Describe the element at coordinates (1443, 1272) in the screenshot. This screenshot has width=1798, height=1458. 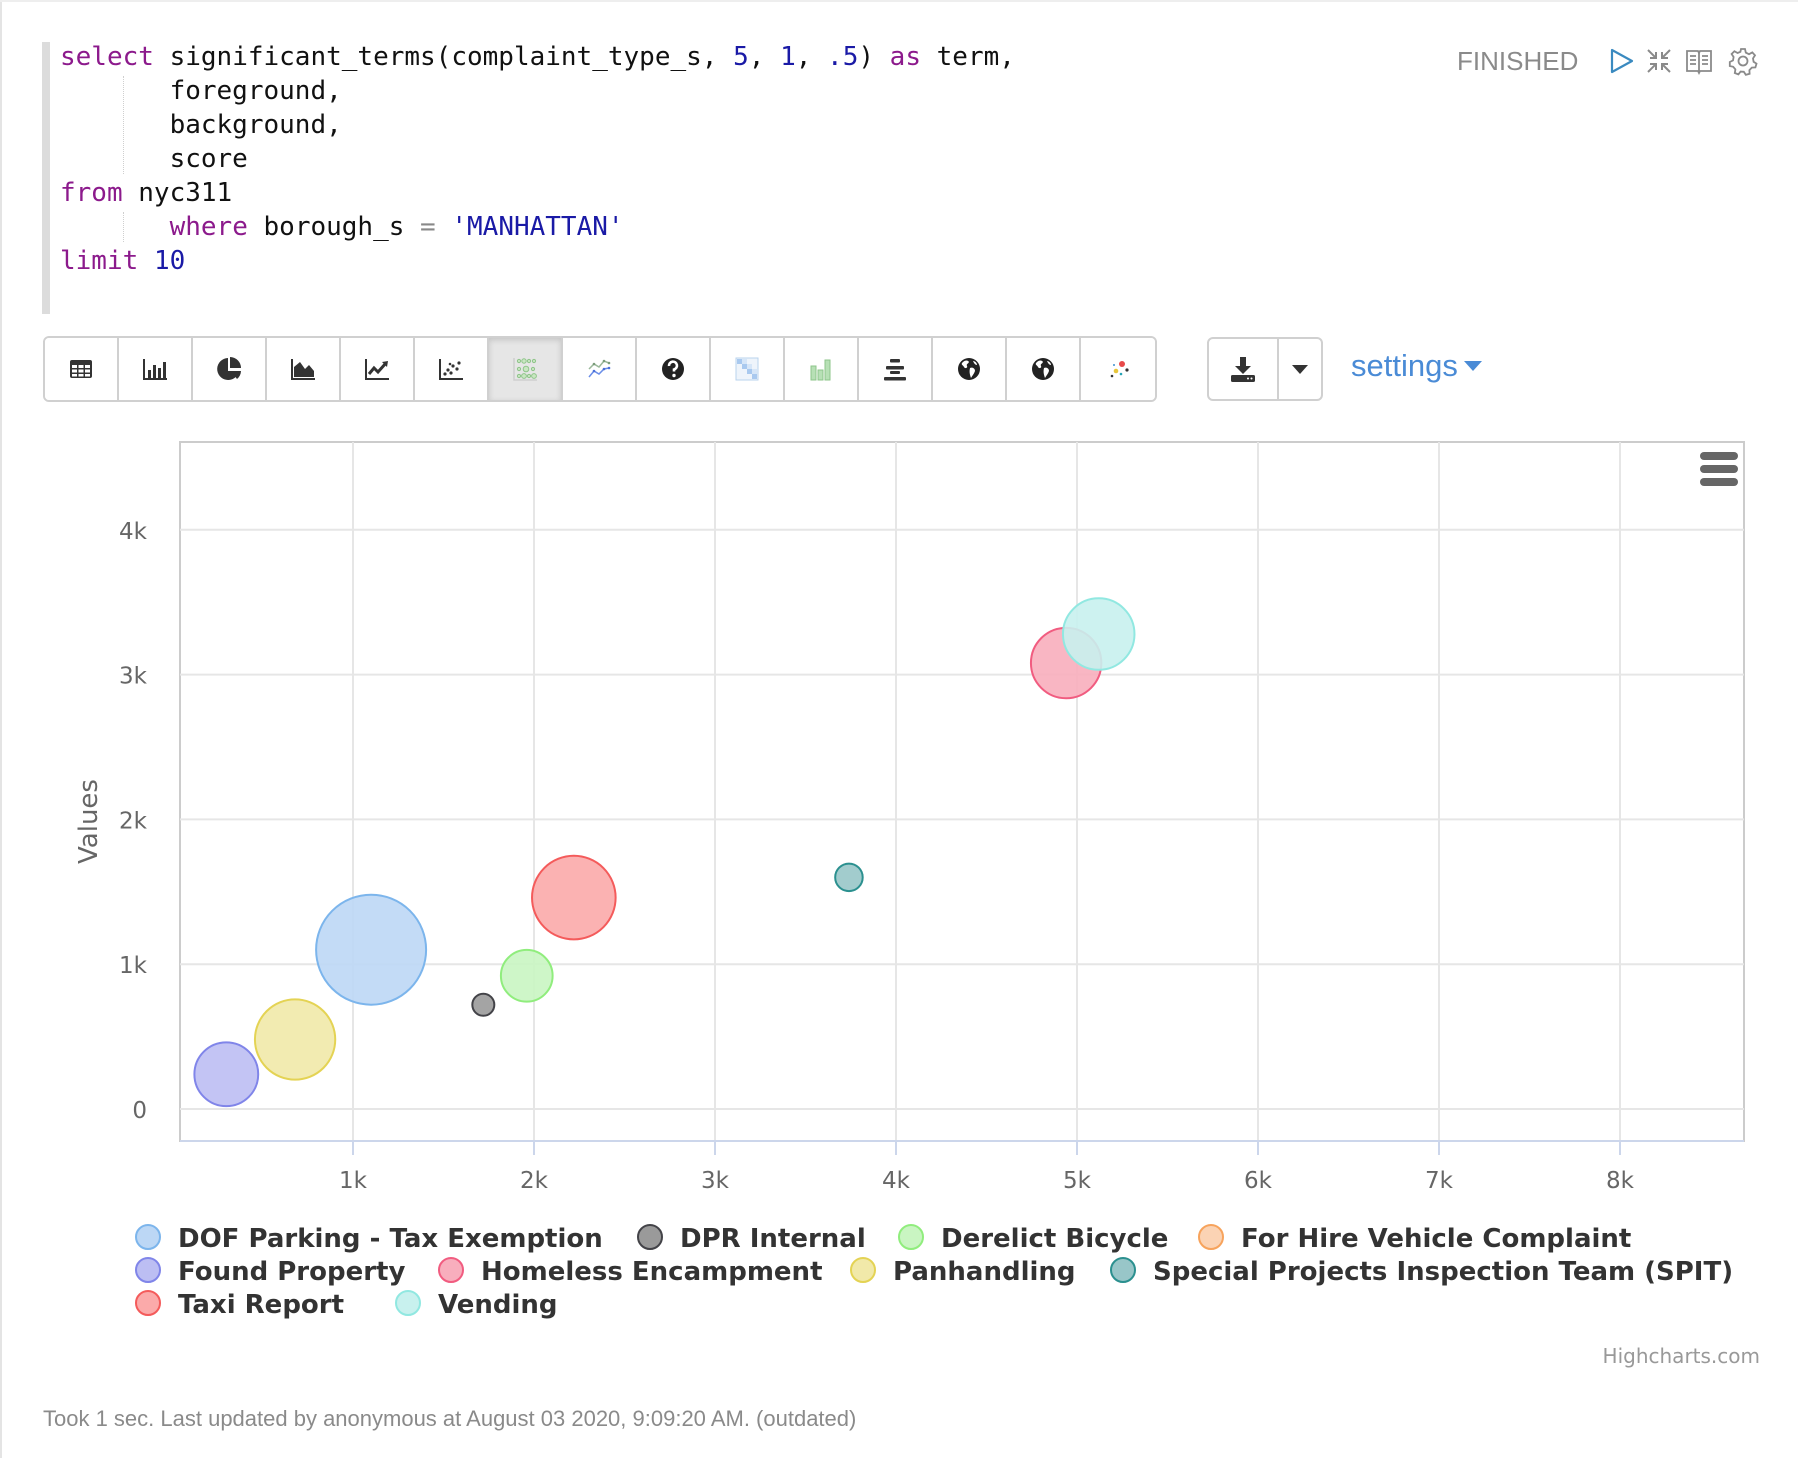
I see `legend-label: Special Projects Inspection Team (SPIT)` at that location.